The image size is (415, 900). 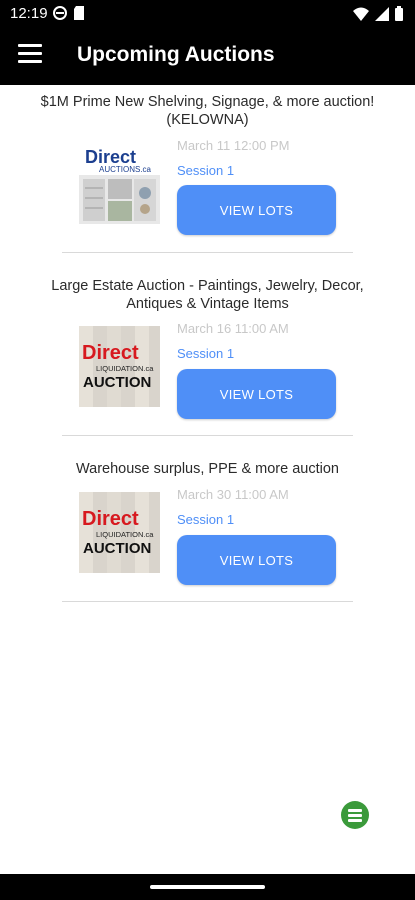 I want to click on navigation-bar, so click(x=207, y=887).